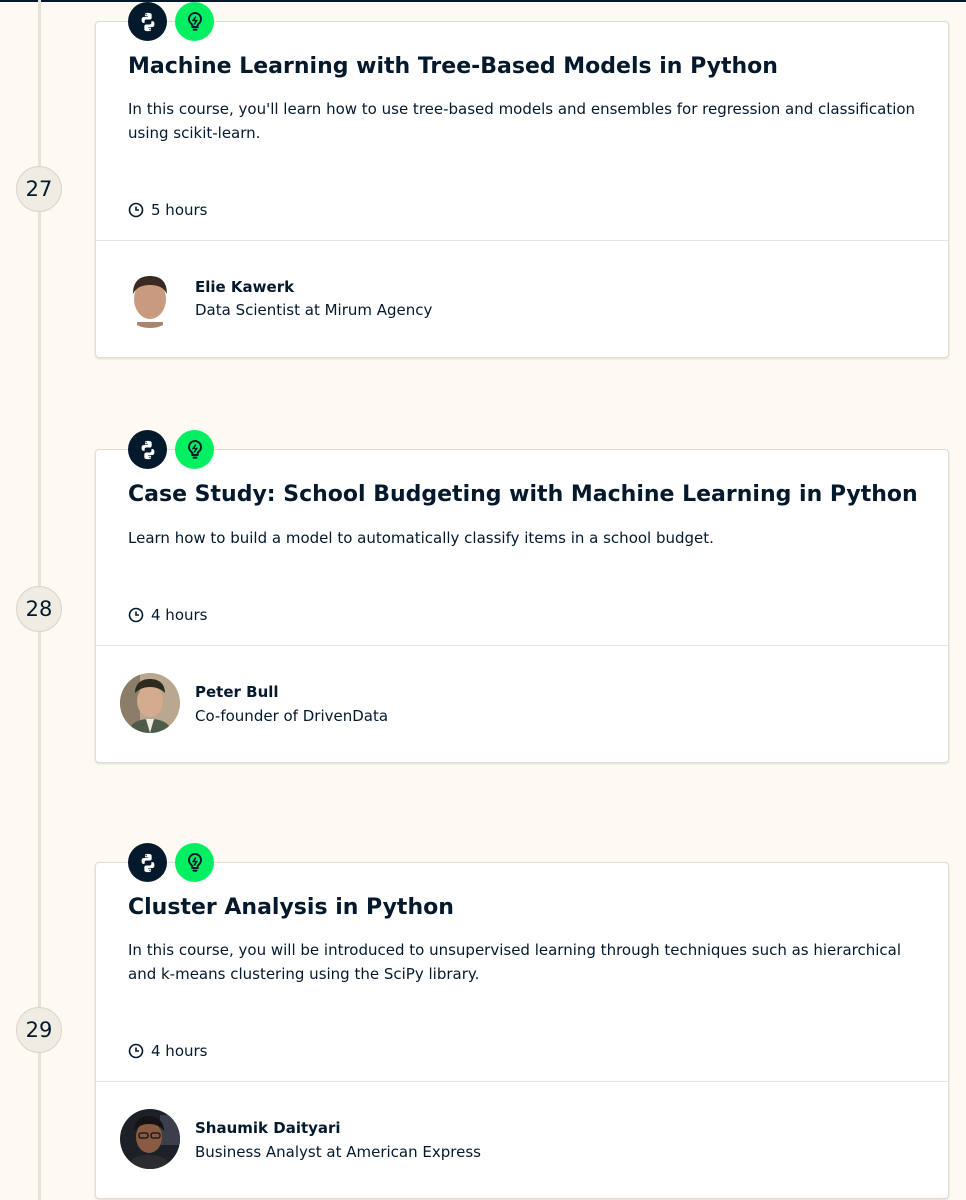 The image size is (966, 1200). What do you see at coordinates (291, 907) in the screenshot?
I see `course-title: Cluster Analysis in Python` at bounding box center [291, 907].